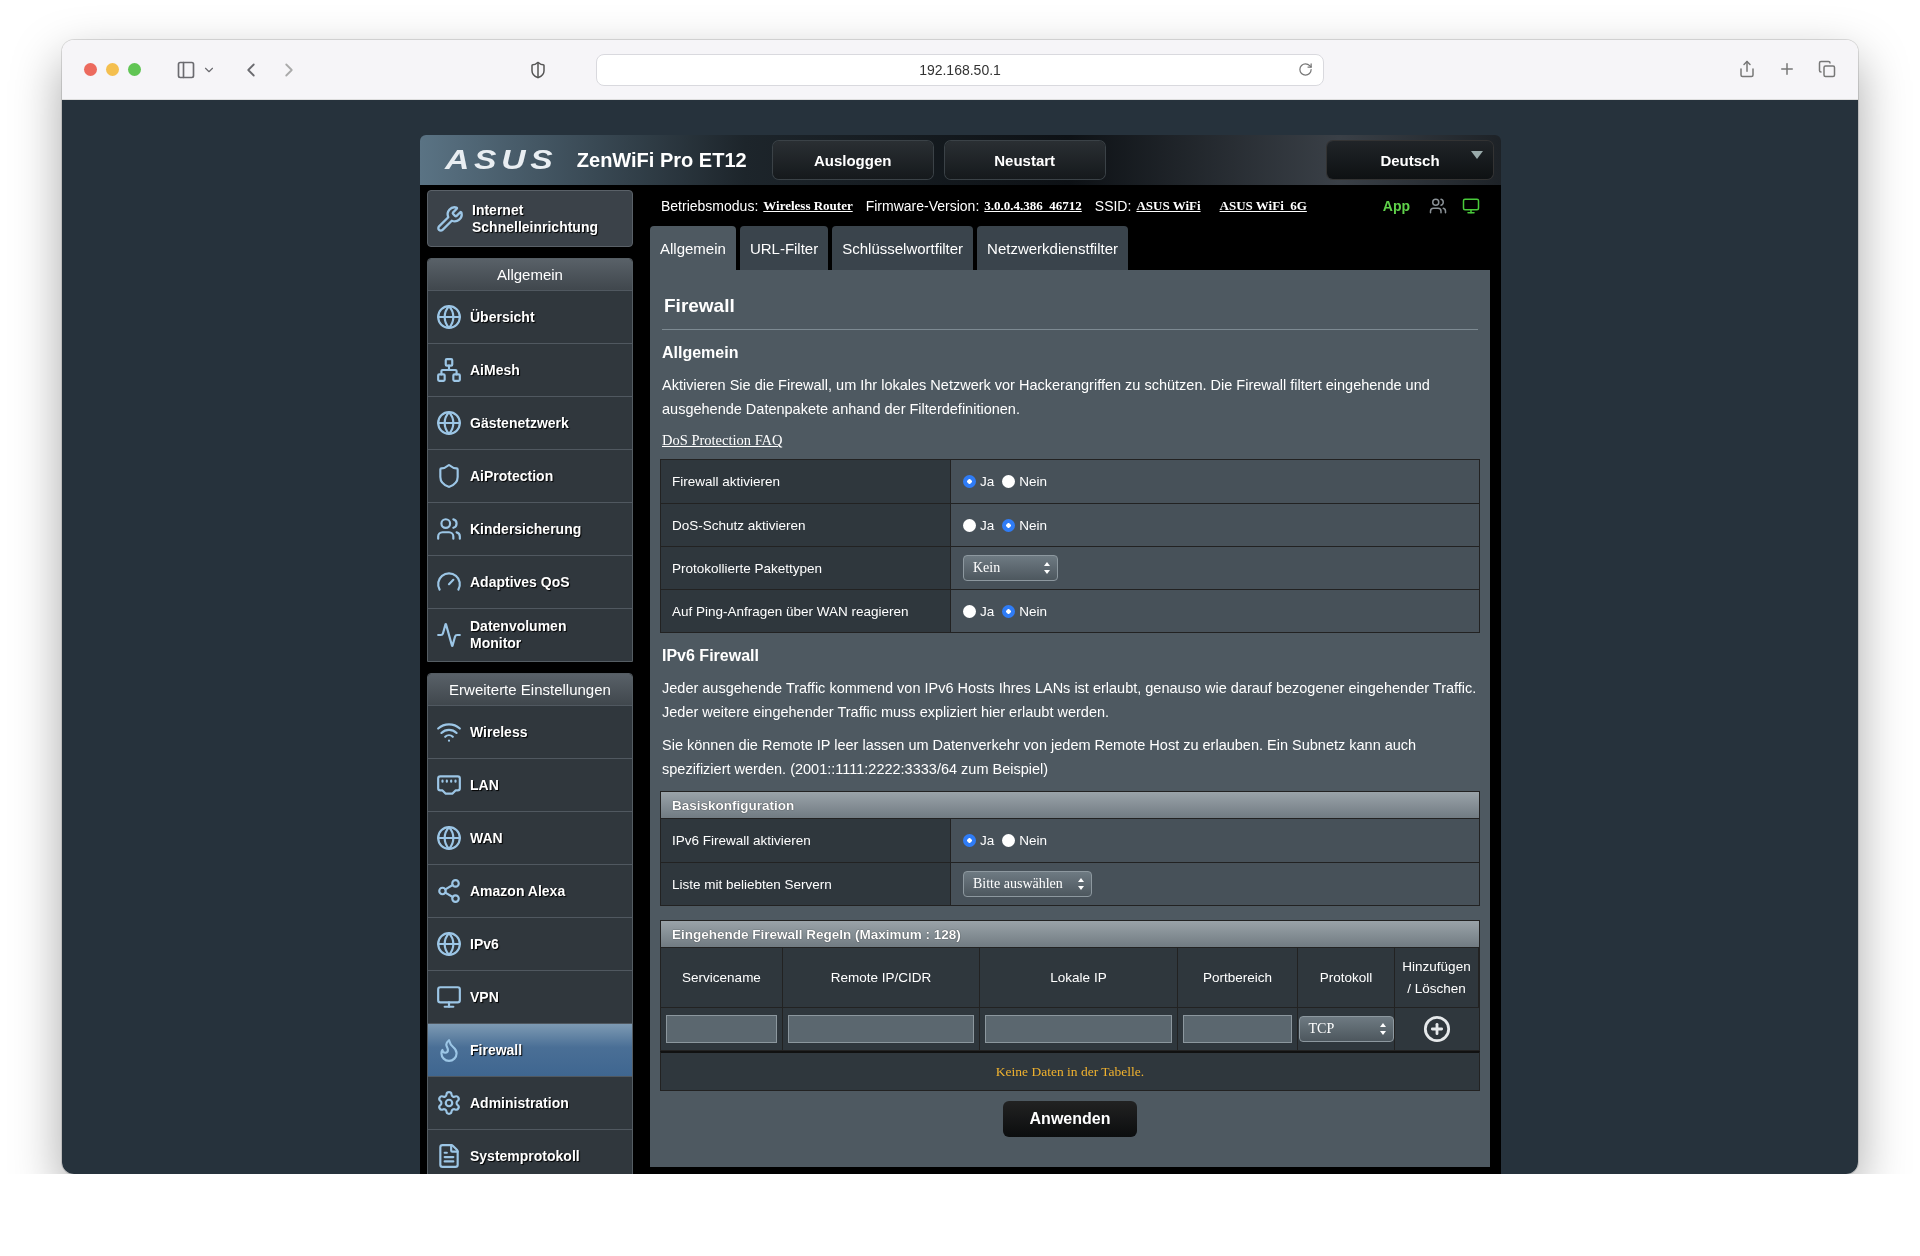 The width and height of the screenshot is (1920, 1256). I want to click on tab: Schlüsselwortfilter, so click(903, 248).